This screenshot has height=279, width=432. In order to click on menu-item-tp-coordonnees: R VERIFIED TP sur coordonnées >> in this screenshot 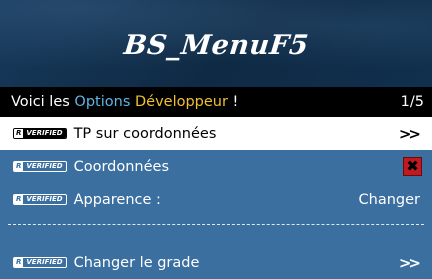, I will do `click(216, 133)`.